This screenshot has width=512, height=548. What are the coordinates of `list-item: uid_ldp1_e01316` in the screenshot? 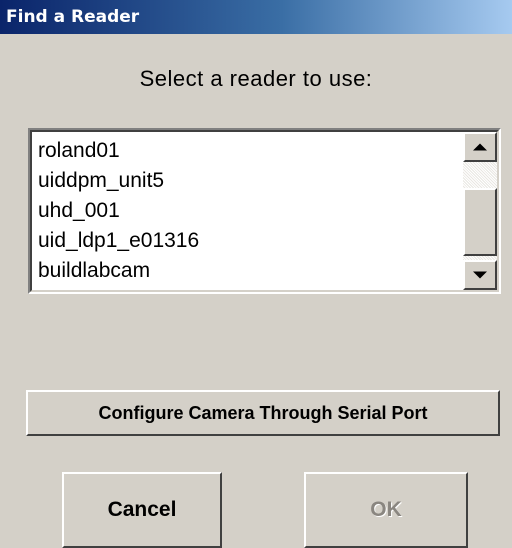 It's located at (248, 241).